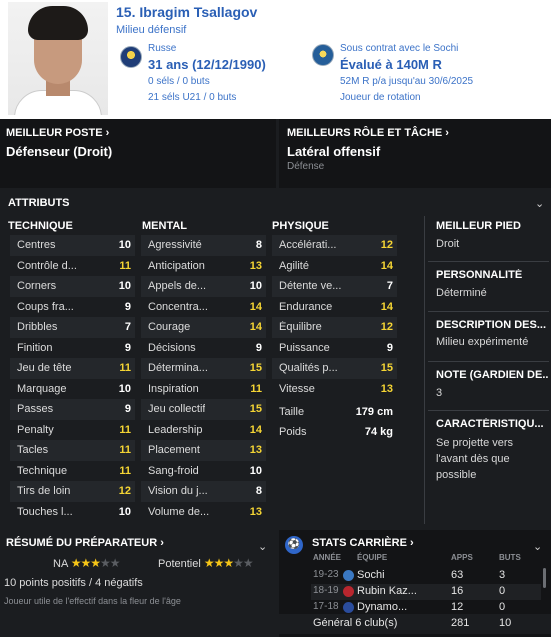 Image resolution: width=551 pixels, height=637 pixels. What do you see at coordinates (228, 563) in the screenshot?
I see `potential-ability-stars: ★★★★★` at bounding box center [228, 563].